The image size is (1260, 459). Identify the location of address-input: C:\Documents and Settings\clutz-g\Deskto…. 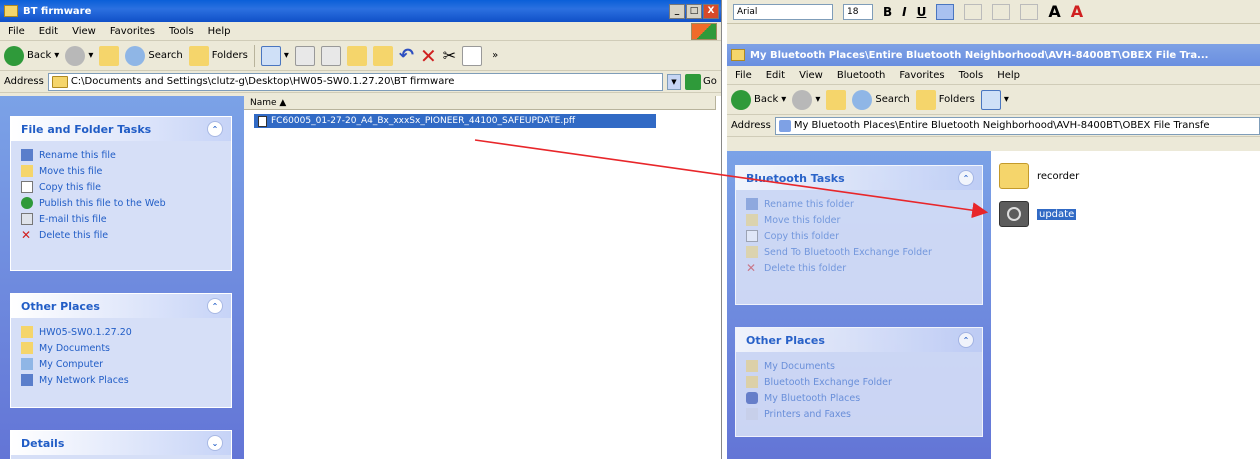
(355, 81).